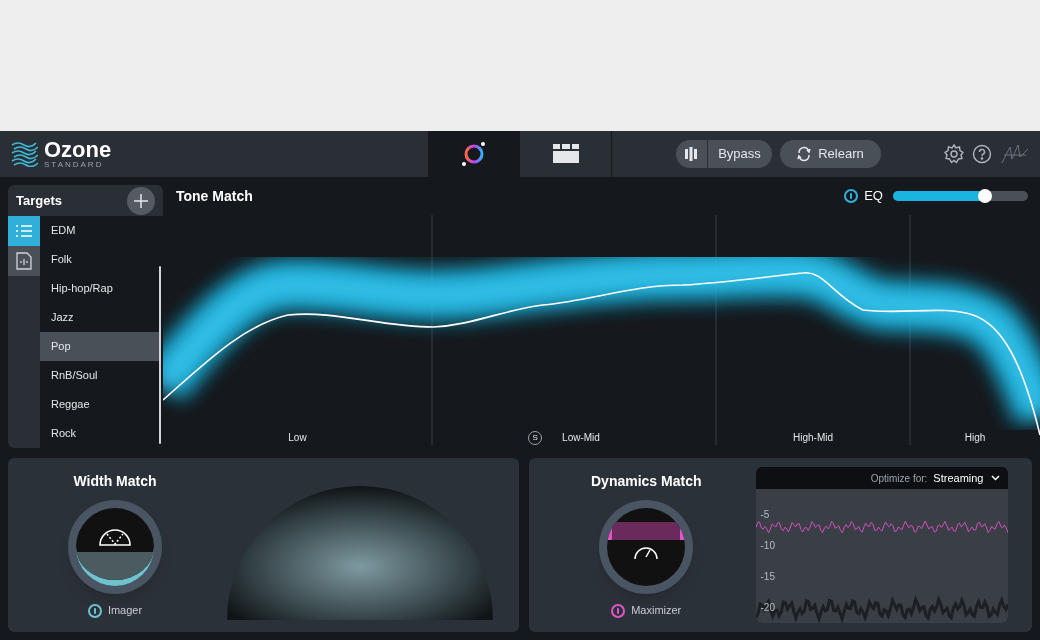  Describe the element at coordinates (899, 478) in the screenshot. I see `optimize-label: Optimize for:` at that location.